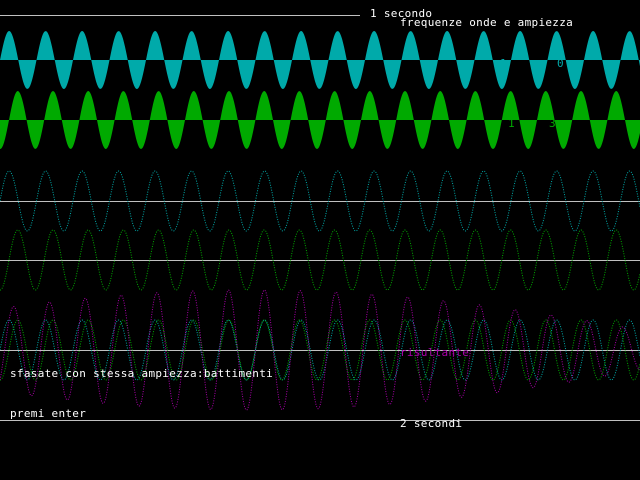  I want to click on filled-wave-teal, so click(320, 60).